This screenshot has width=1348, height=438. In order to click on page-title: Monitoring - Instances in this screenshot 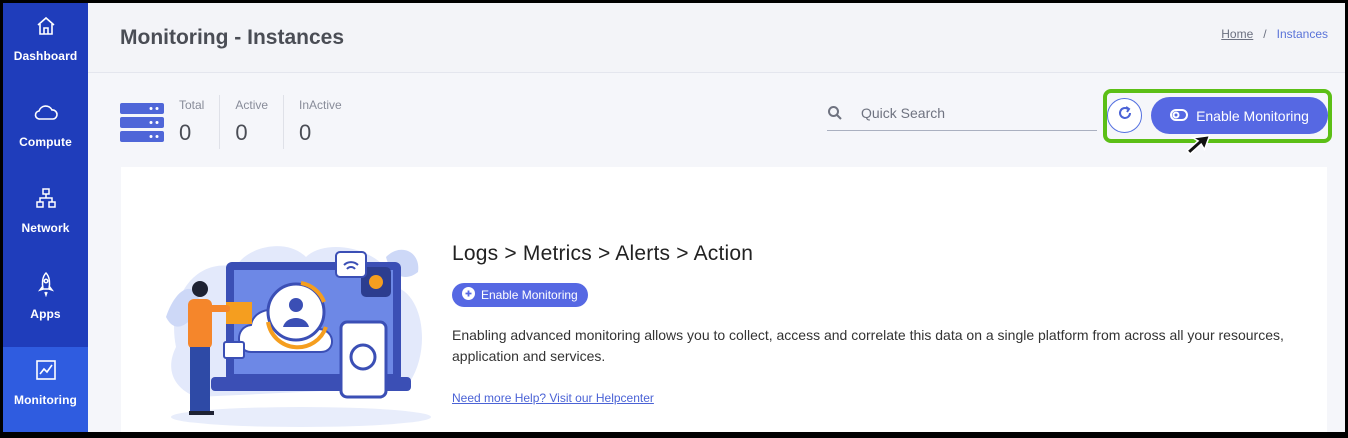, I will do `click(232, 37)`.